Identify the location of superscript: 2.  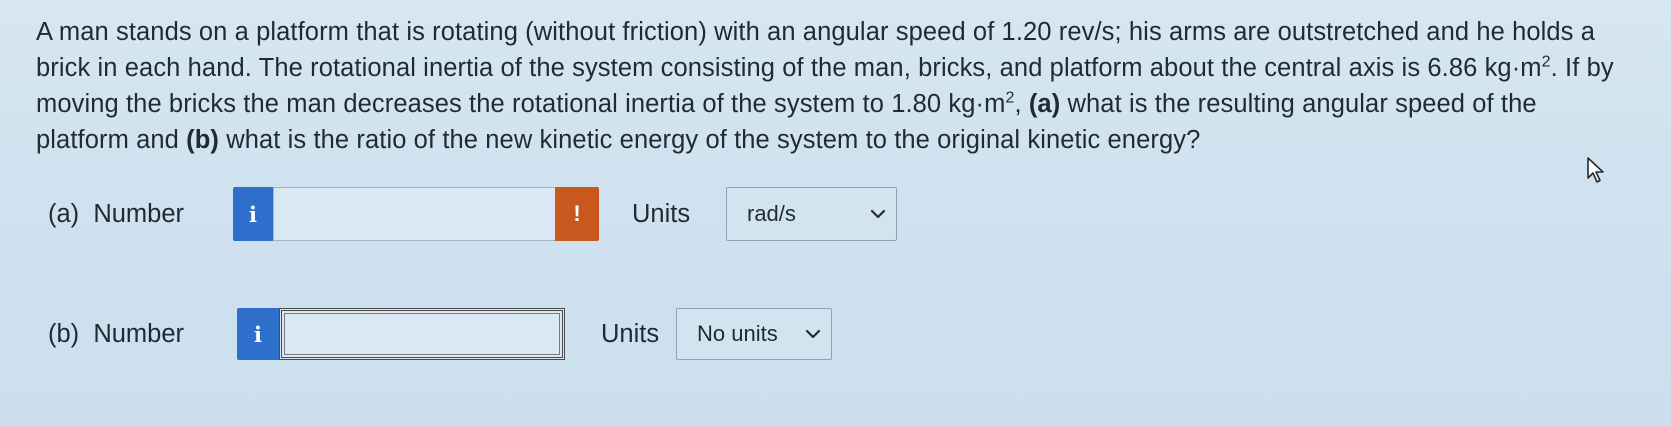
(1546, 62).